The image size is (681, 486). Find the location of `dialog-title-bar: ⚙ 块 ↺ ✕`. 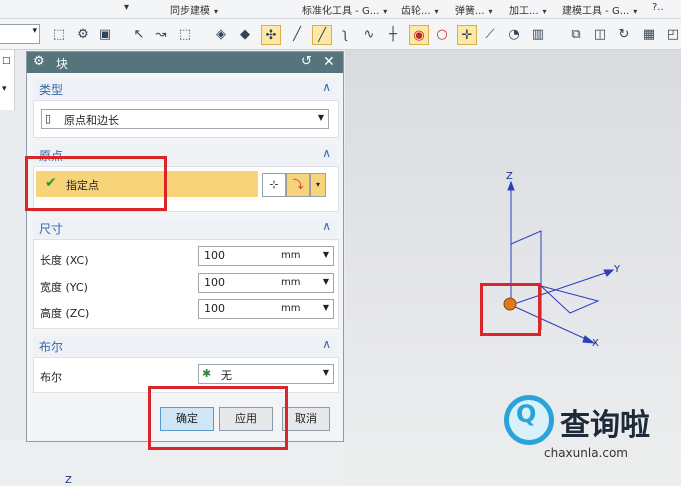

dialog-title-bar: ⚙ 块 ↺ ✕ is located at coordinates (185, 62).